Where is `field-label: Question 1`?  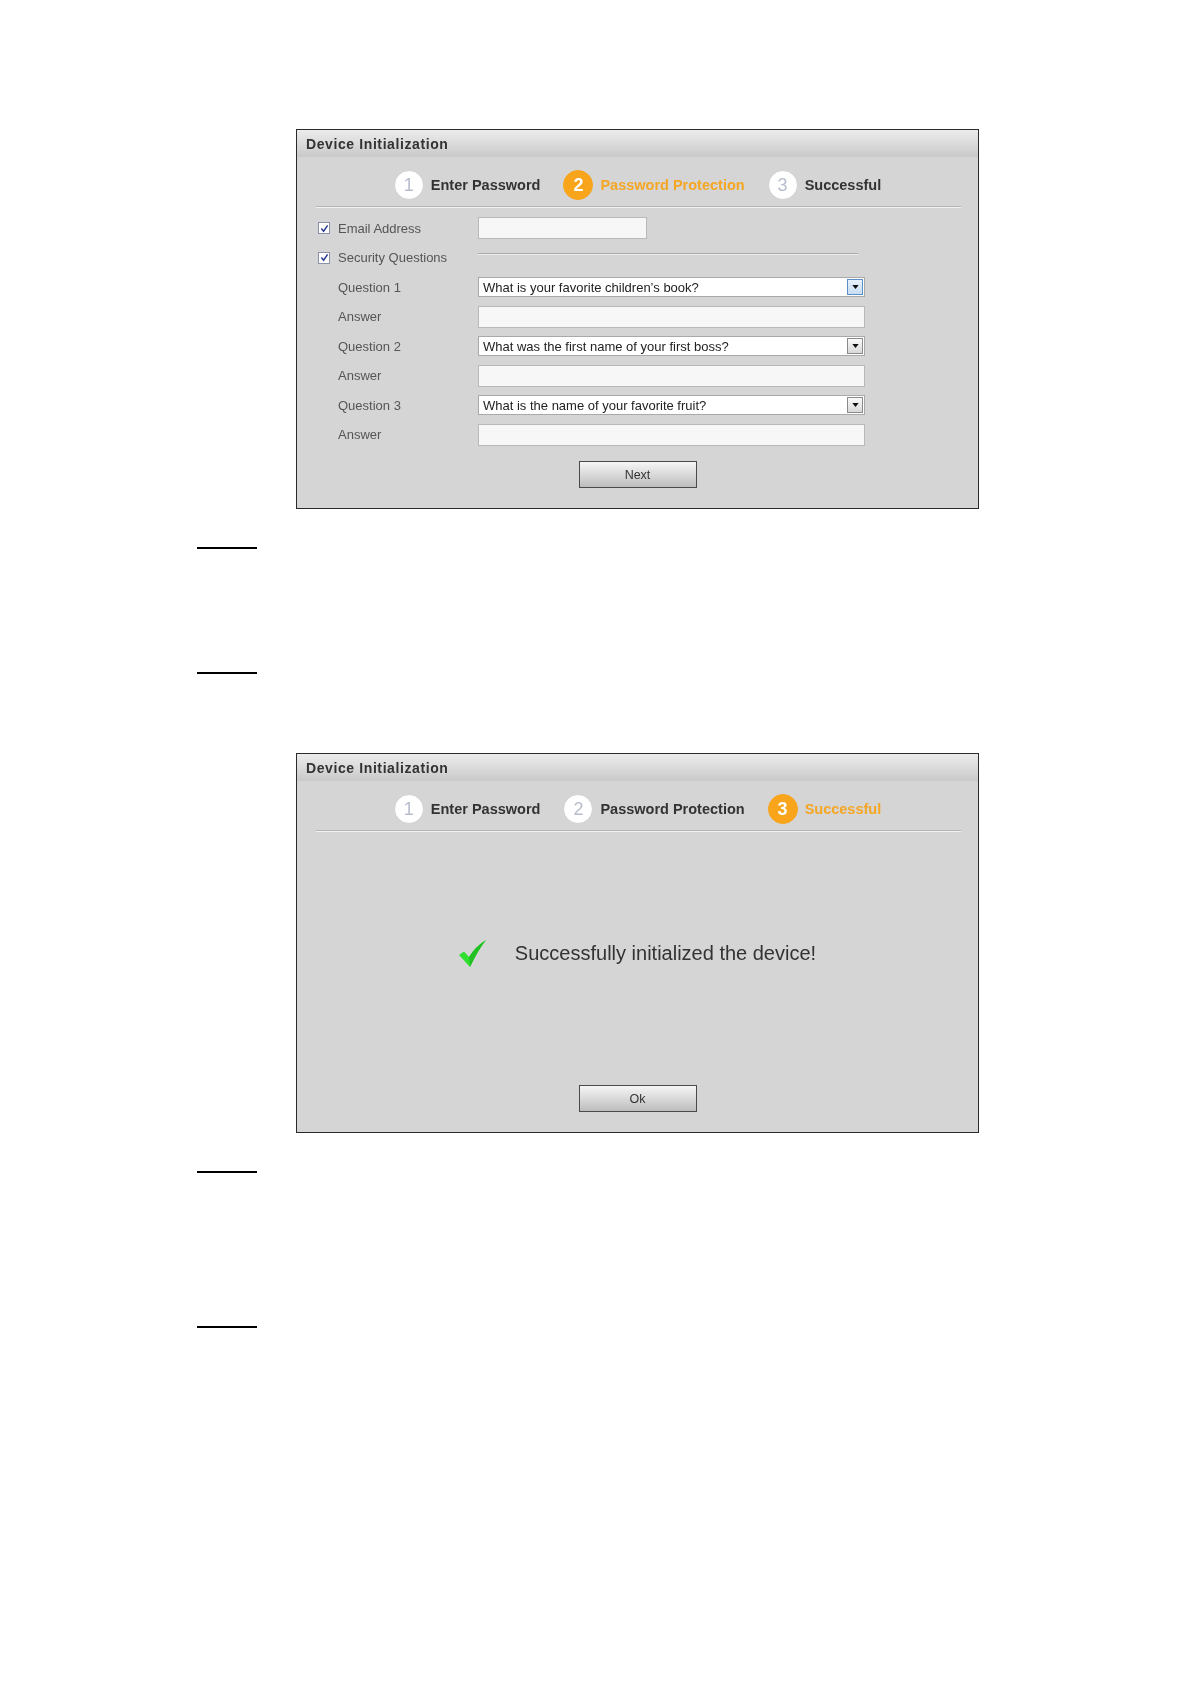 field-label: Question 1 is located at coordinates (370, 287).